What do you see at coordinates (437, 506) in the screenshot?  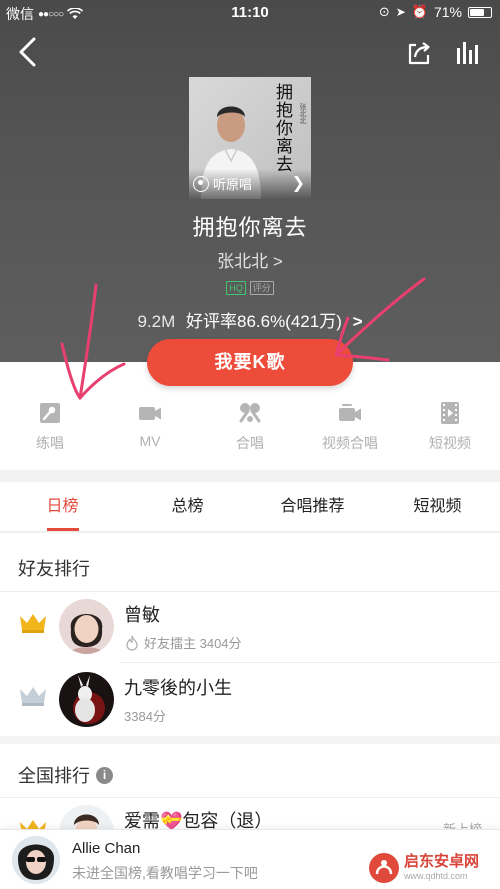 I see `tab-short-video: 短视频` at bounding box center [437, 506].